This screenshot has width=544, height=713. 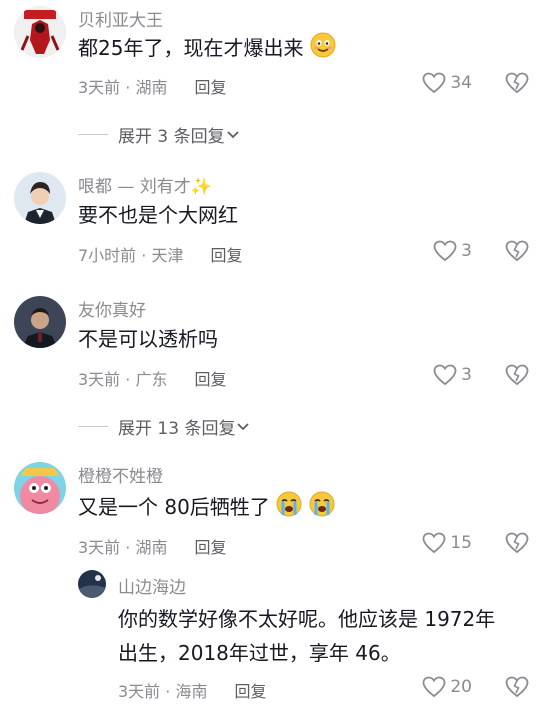 I want to click on comment-text: 要不也是个大网红, so click(x=158, y=215).